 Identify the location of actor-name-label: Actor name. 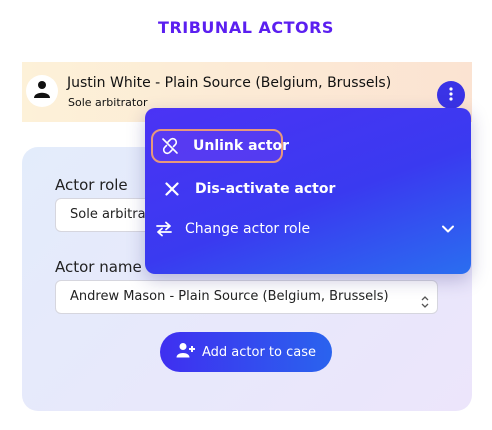
(98, 267).